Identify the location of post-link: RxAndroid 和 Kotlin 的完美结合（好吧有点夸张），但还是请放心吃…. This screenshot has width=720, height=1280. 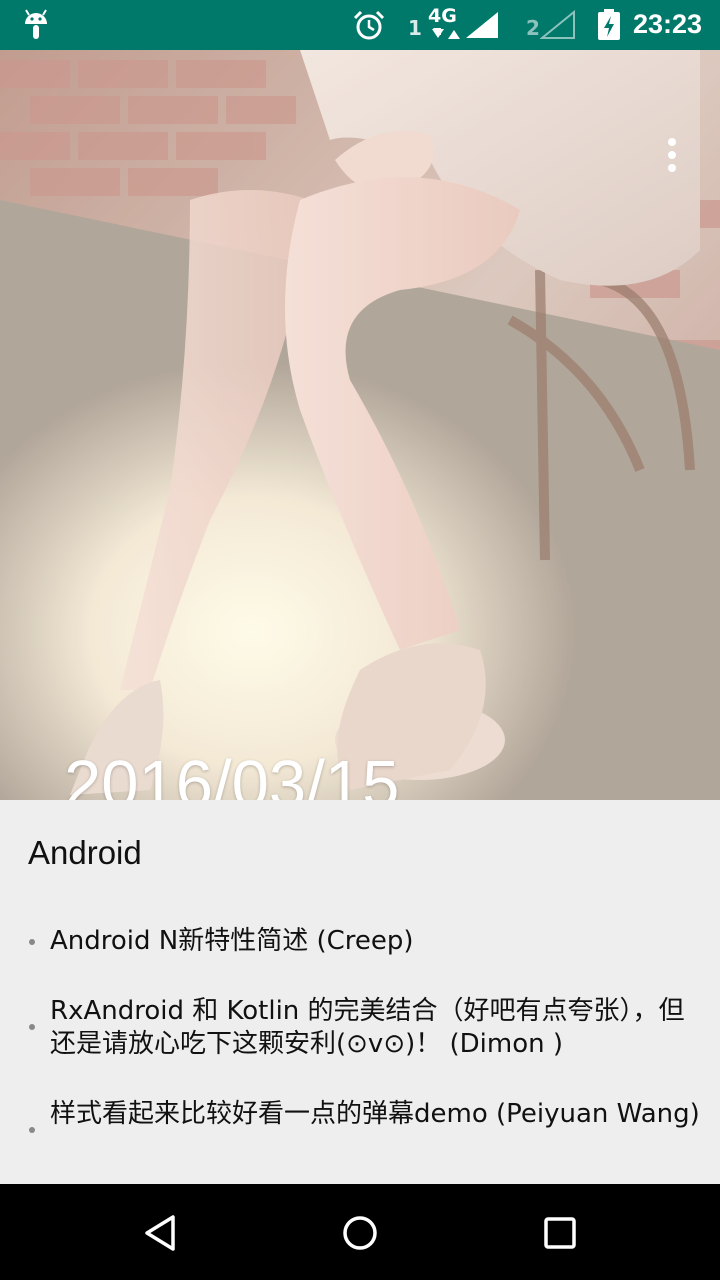
(375, 1028).